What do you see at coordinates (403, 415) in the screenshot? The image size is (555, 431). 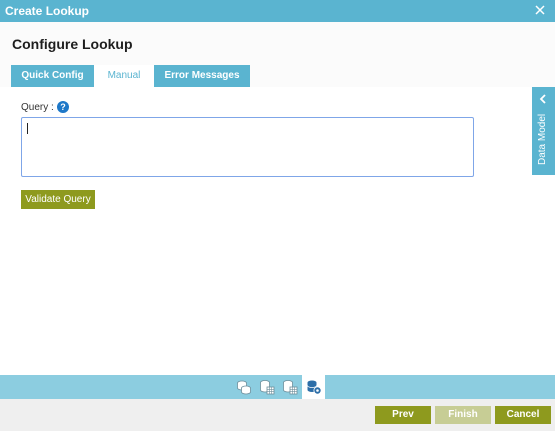 I see `prev-button: Prev` at bounding box center [403, 415].